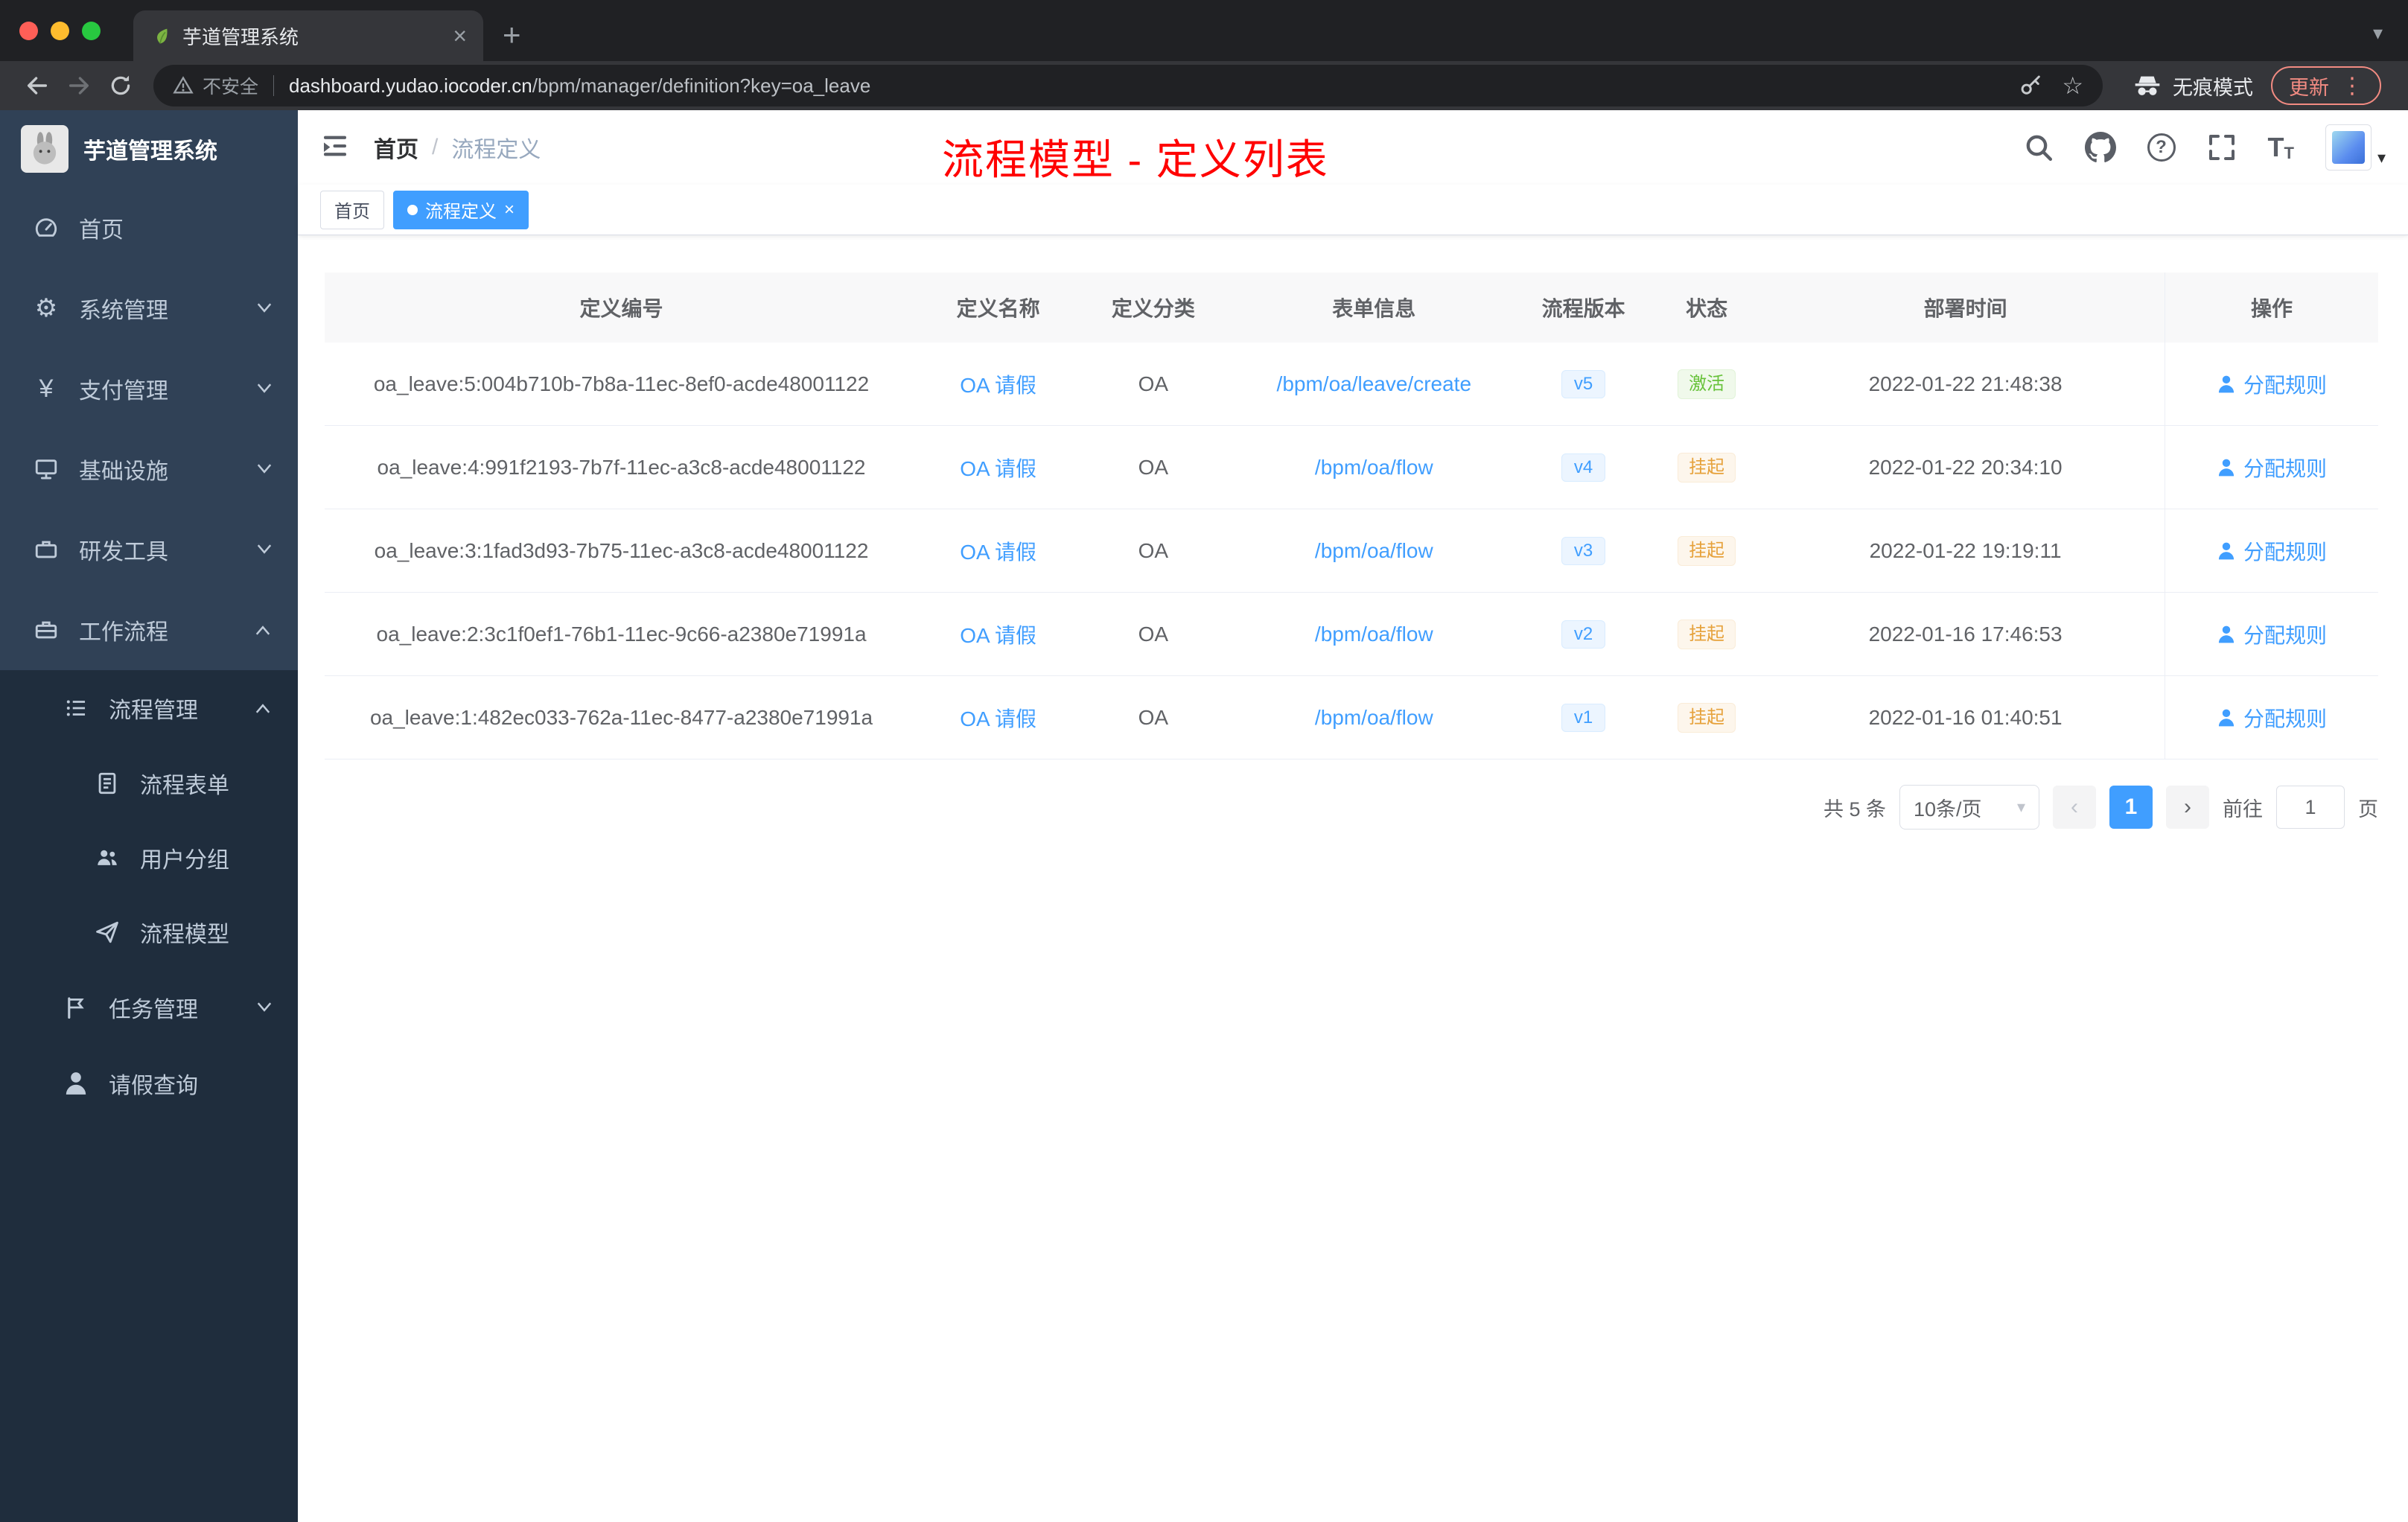 The height and width of the screenshot is (1522, 2408). Describe the element at coordinates (120, 85) in the screenshot. I see `reload-button` at that location.